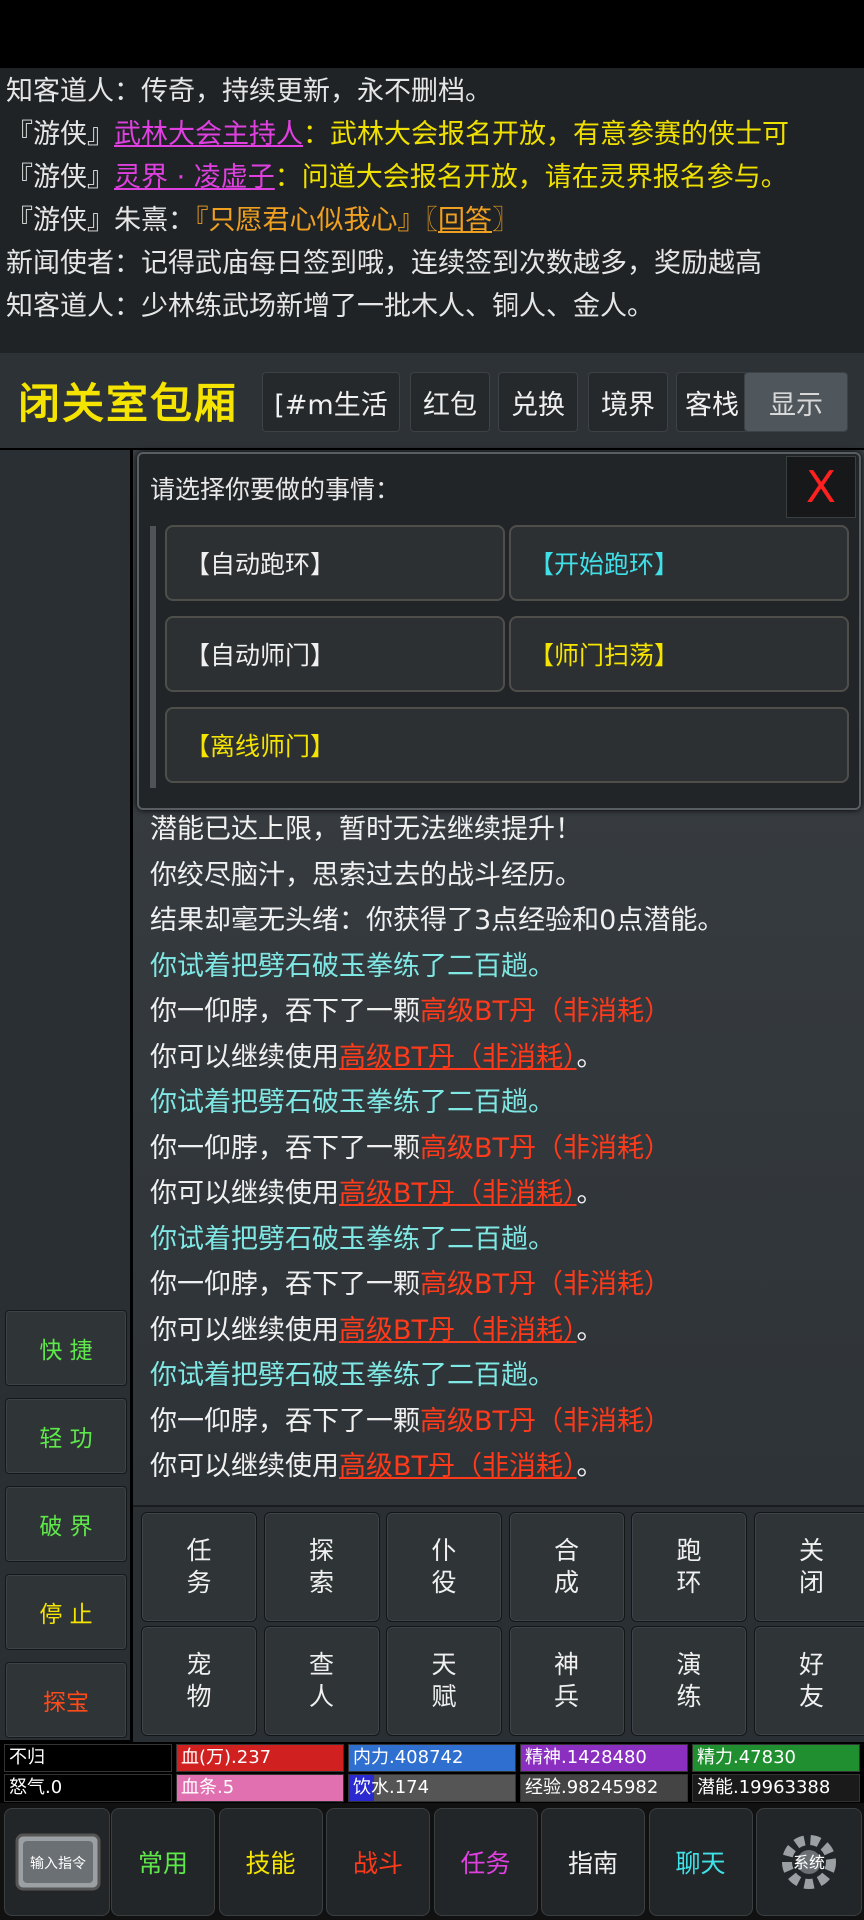 The height and width of the screenshot is (1920, 864). I want to click on dialog-option: 【自动跑环】, so click(335, 563).